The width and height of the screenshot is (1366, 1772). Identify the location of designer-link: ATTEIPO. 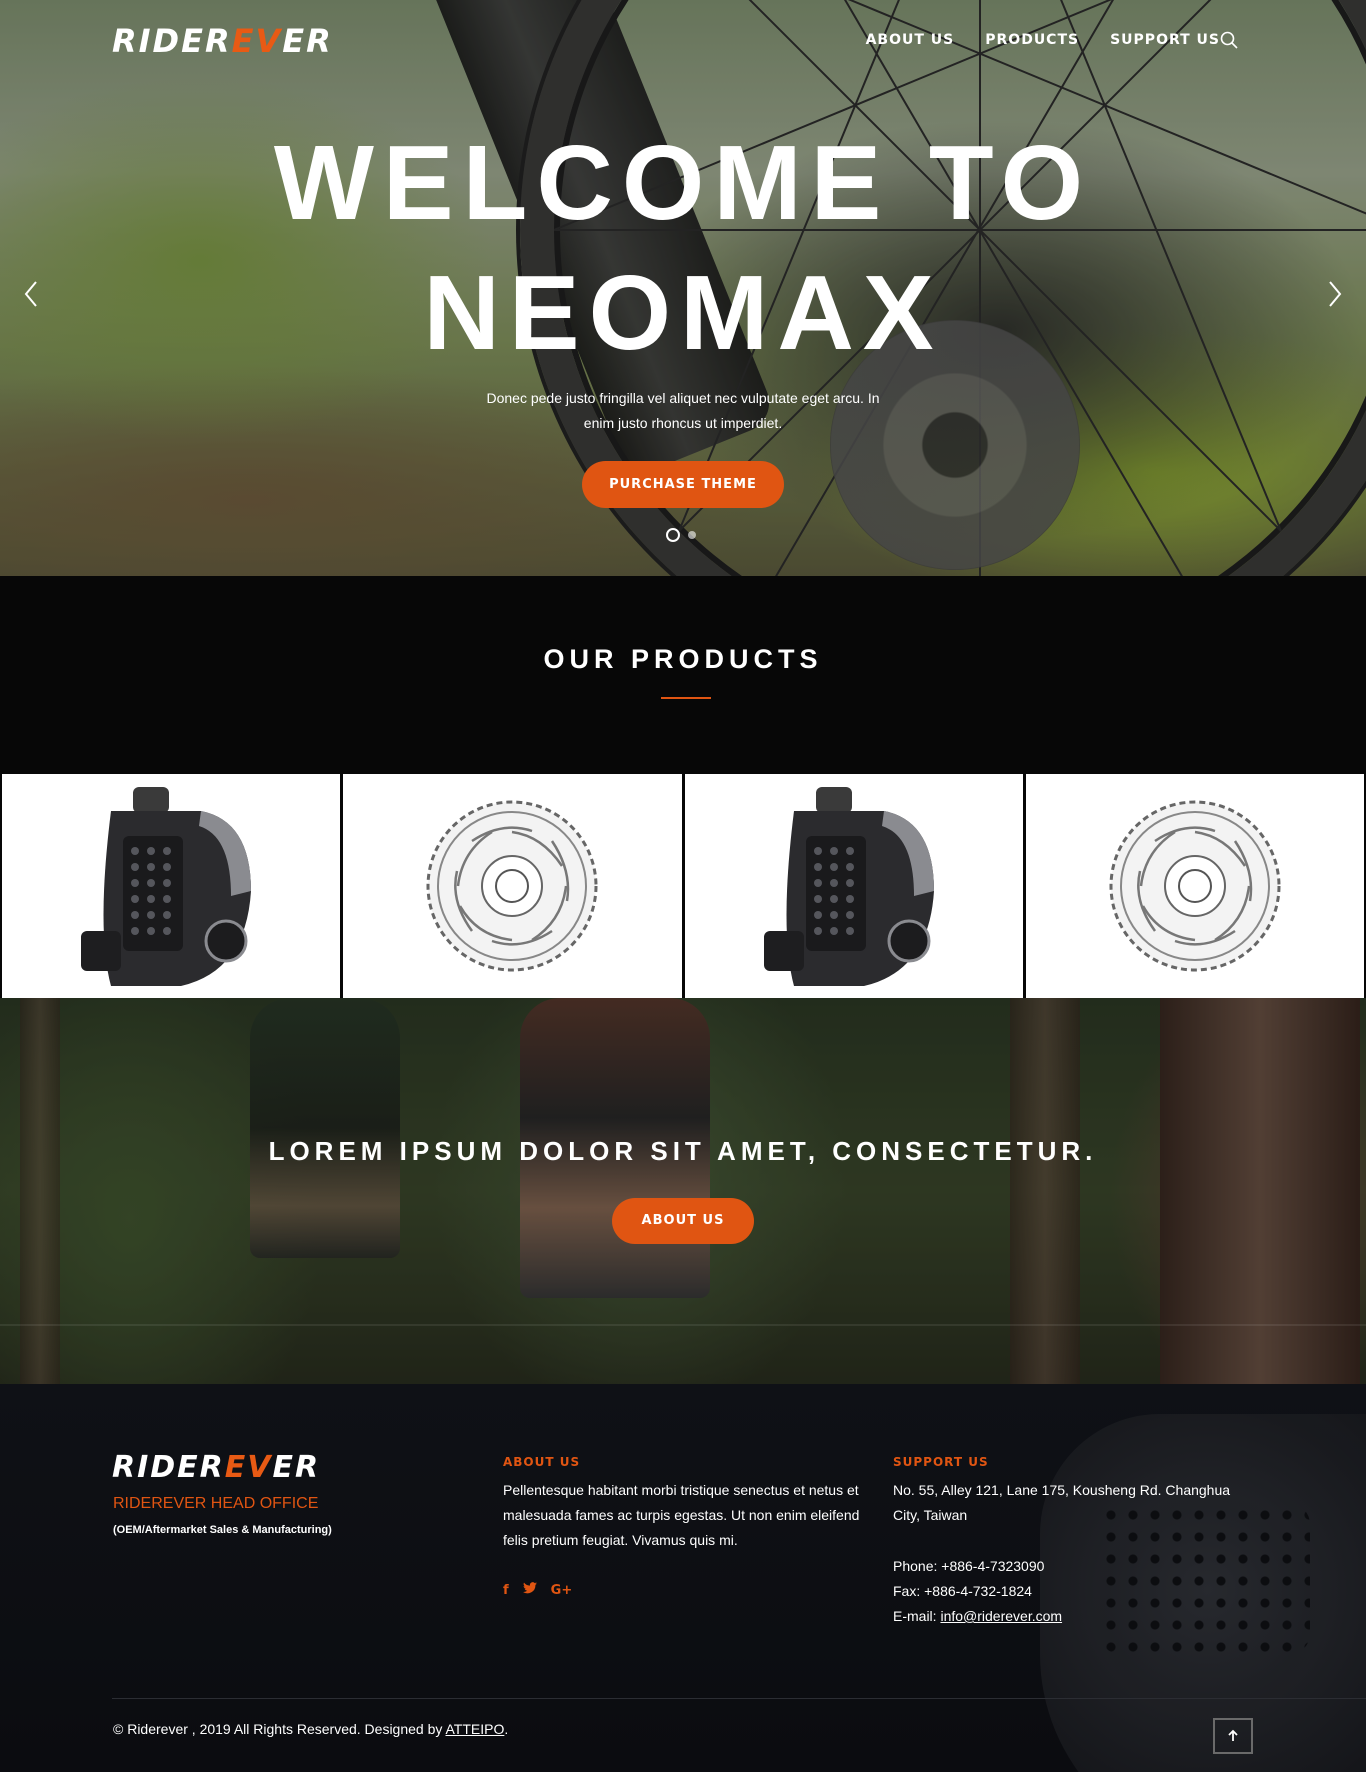
(475, 1729).